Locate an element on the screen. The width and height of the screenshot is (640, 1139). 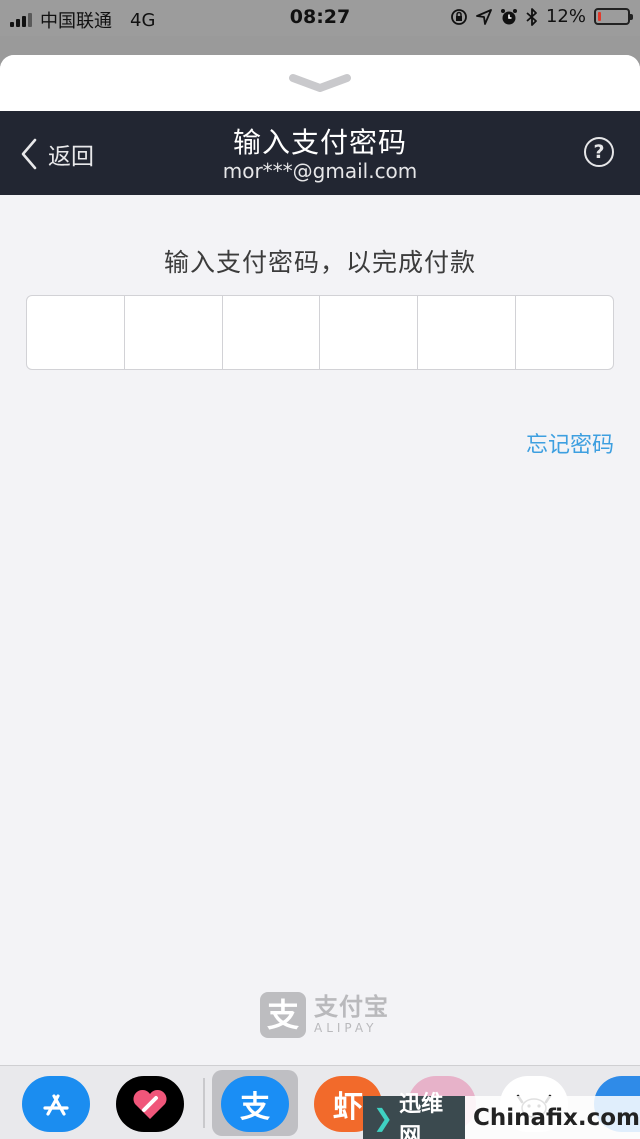
forgot-password-link: 忘记密码 is located at coordinates (570, 443).